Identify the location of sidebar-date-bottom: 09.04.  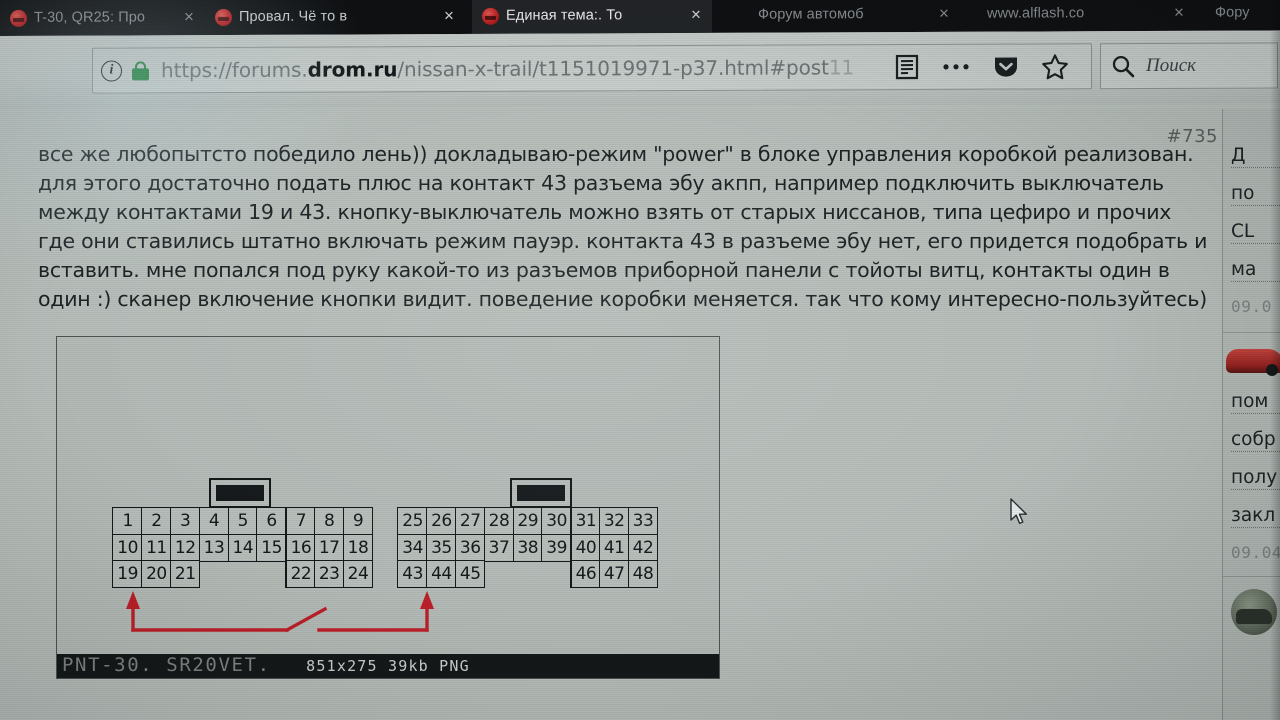
(1255, 552).